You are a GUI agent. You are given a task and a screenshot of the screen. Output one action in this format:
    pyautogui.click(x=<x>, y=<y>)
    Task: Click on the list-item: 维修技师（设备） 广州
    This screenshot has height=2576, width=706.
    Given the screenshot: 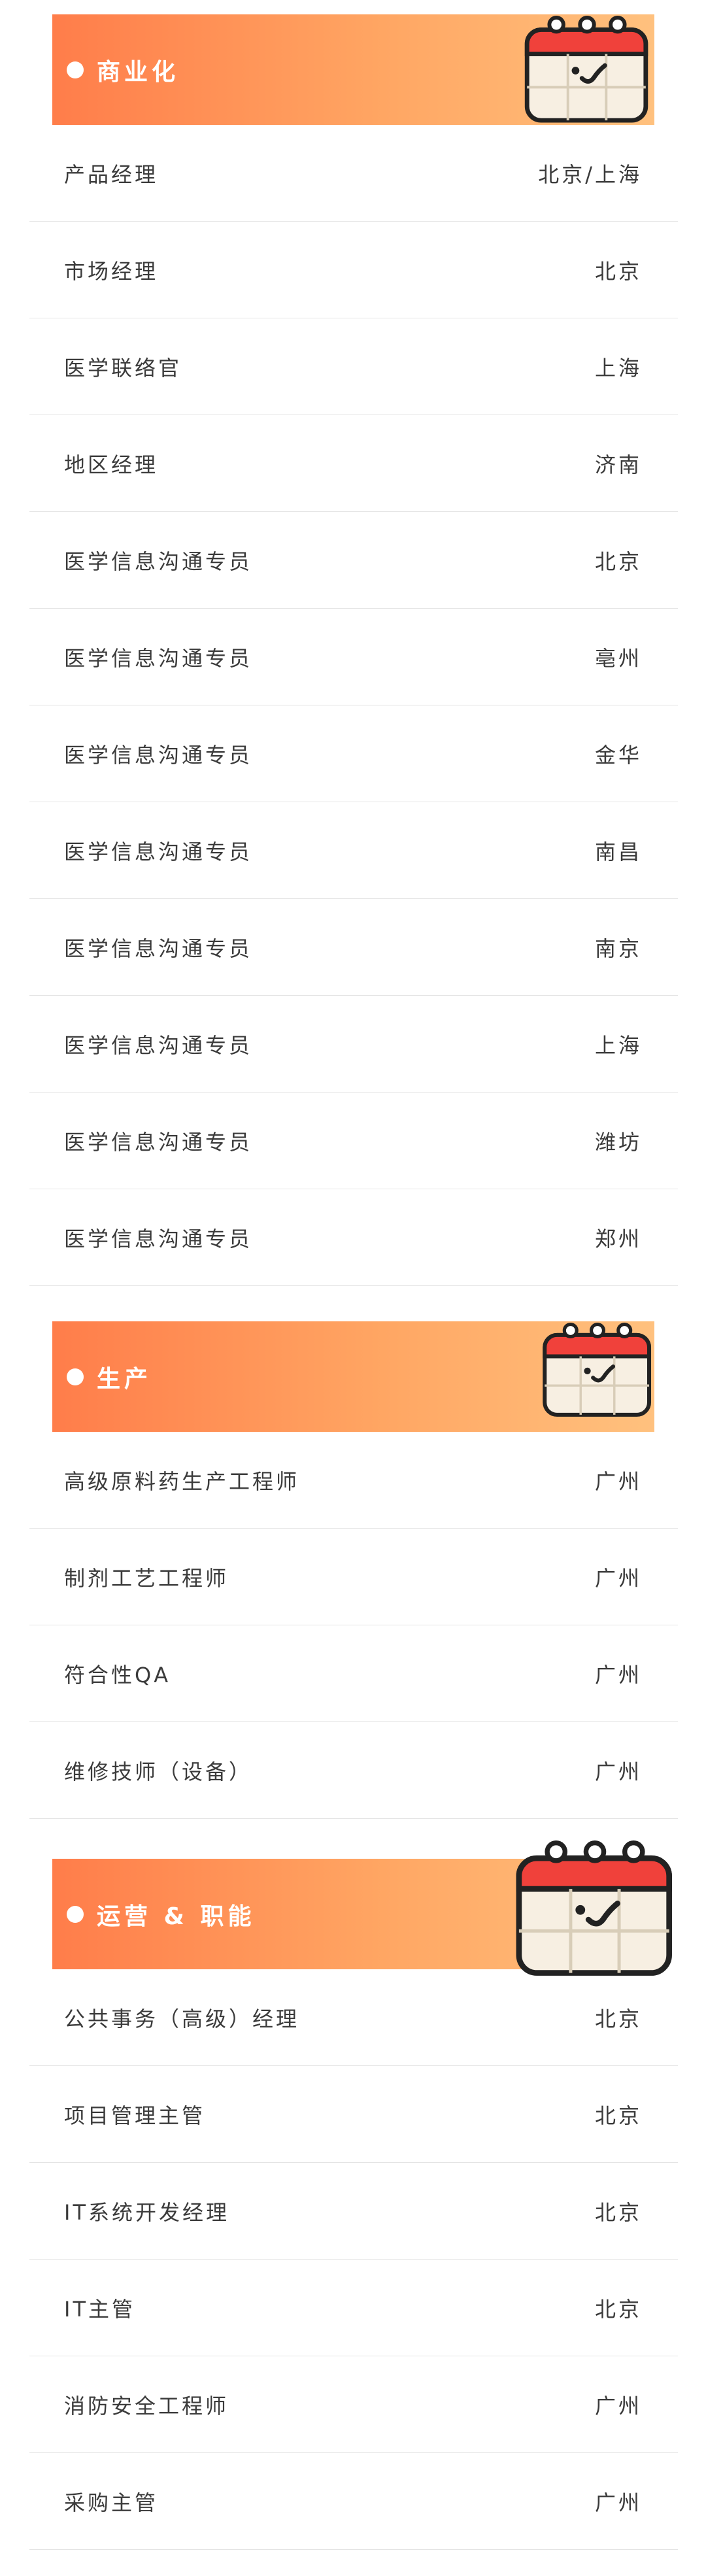 What is the action you would take?
    pyautogui.click(x=353, y=1770)
    